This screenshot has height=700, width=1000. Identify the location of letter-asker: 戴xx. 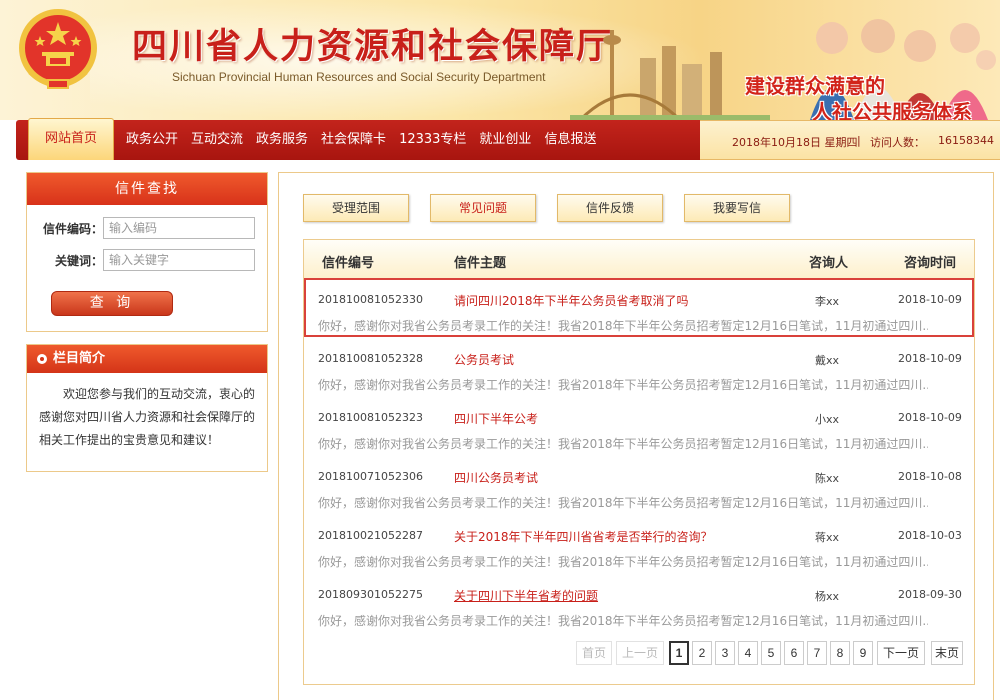
(827, 360).